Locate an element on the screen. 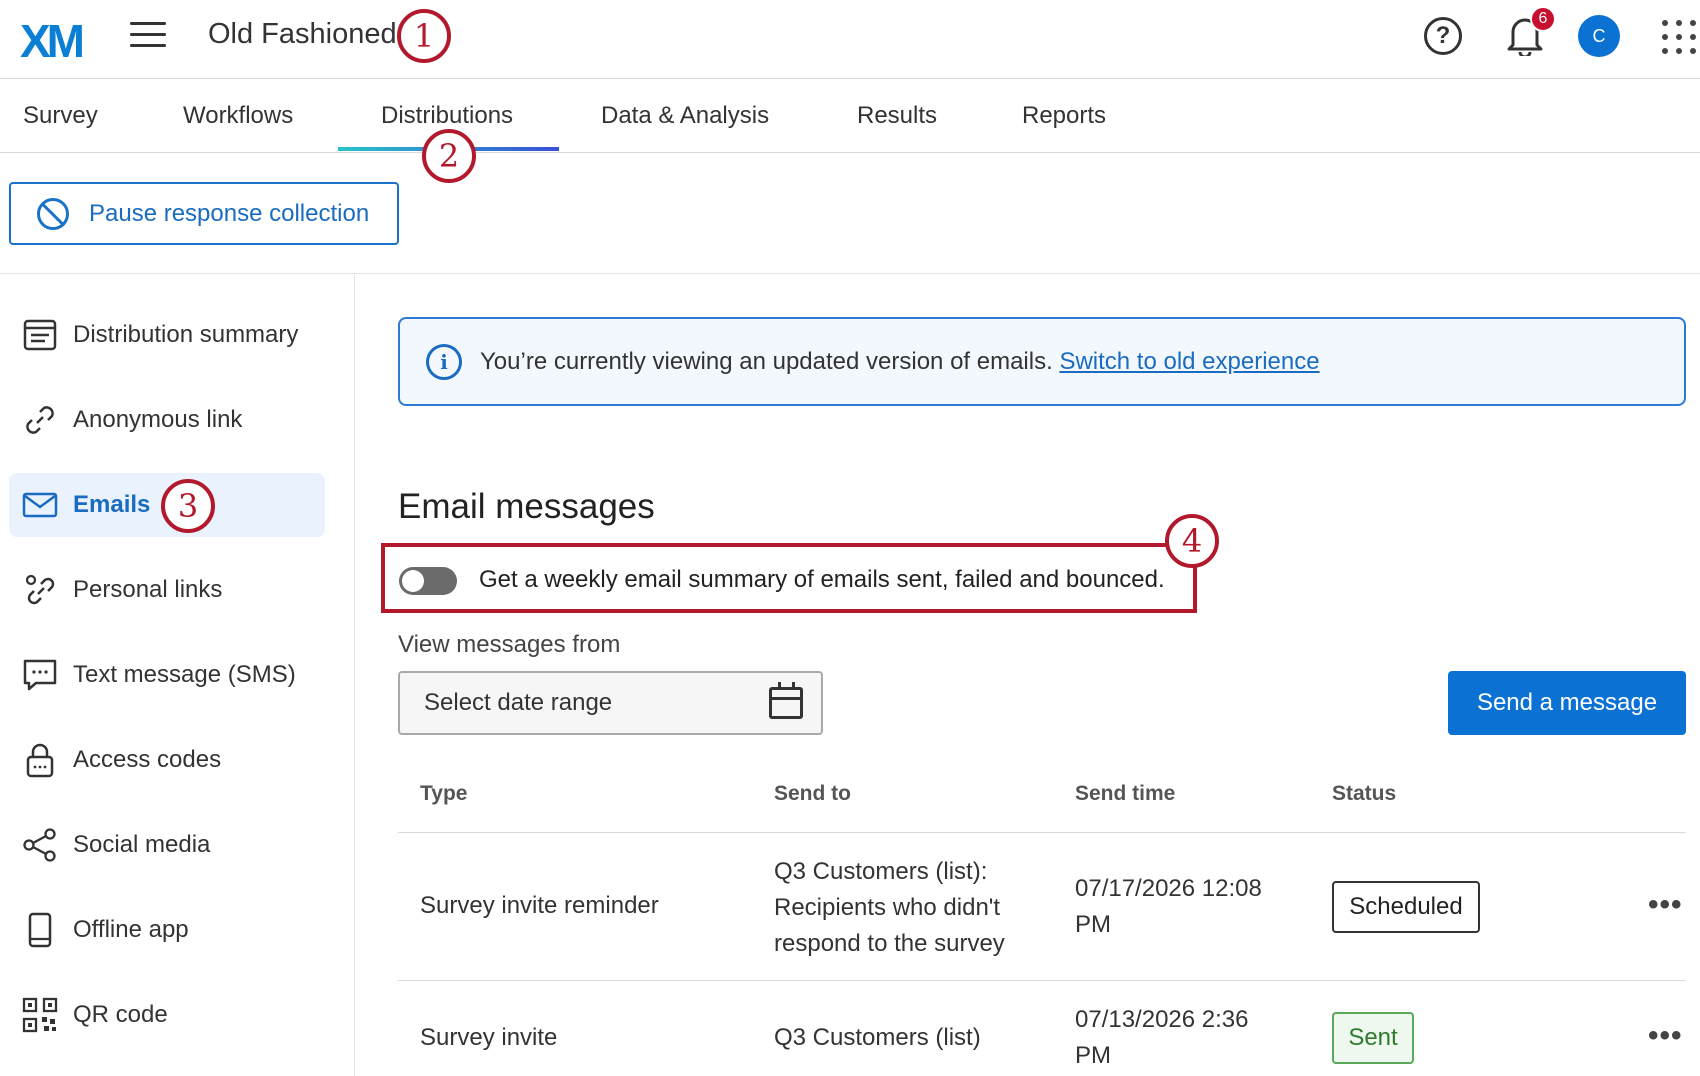  sidebar-item-distribution-summary: Distribution summary is located at coordinates (167, 335).